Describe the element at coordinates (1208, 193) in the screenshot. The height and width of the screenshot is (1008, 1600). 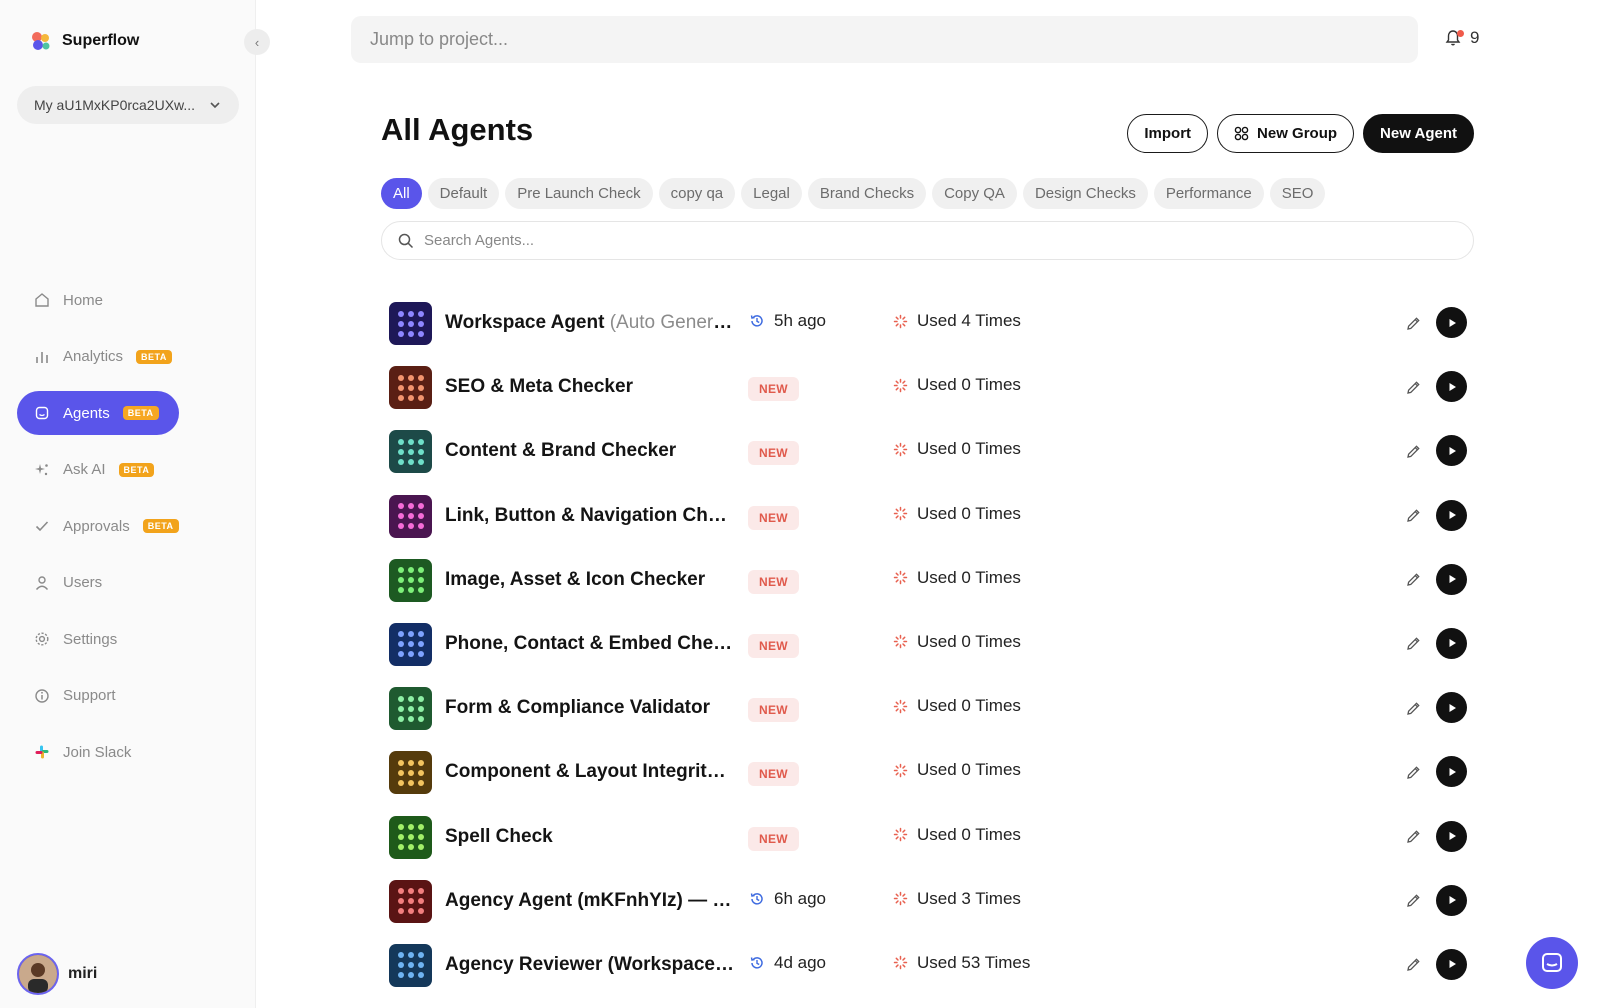
I see `filter-chip: Performance` at that location.